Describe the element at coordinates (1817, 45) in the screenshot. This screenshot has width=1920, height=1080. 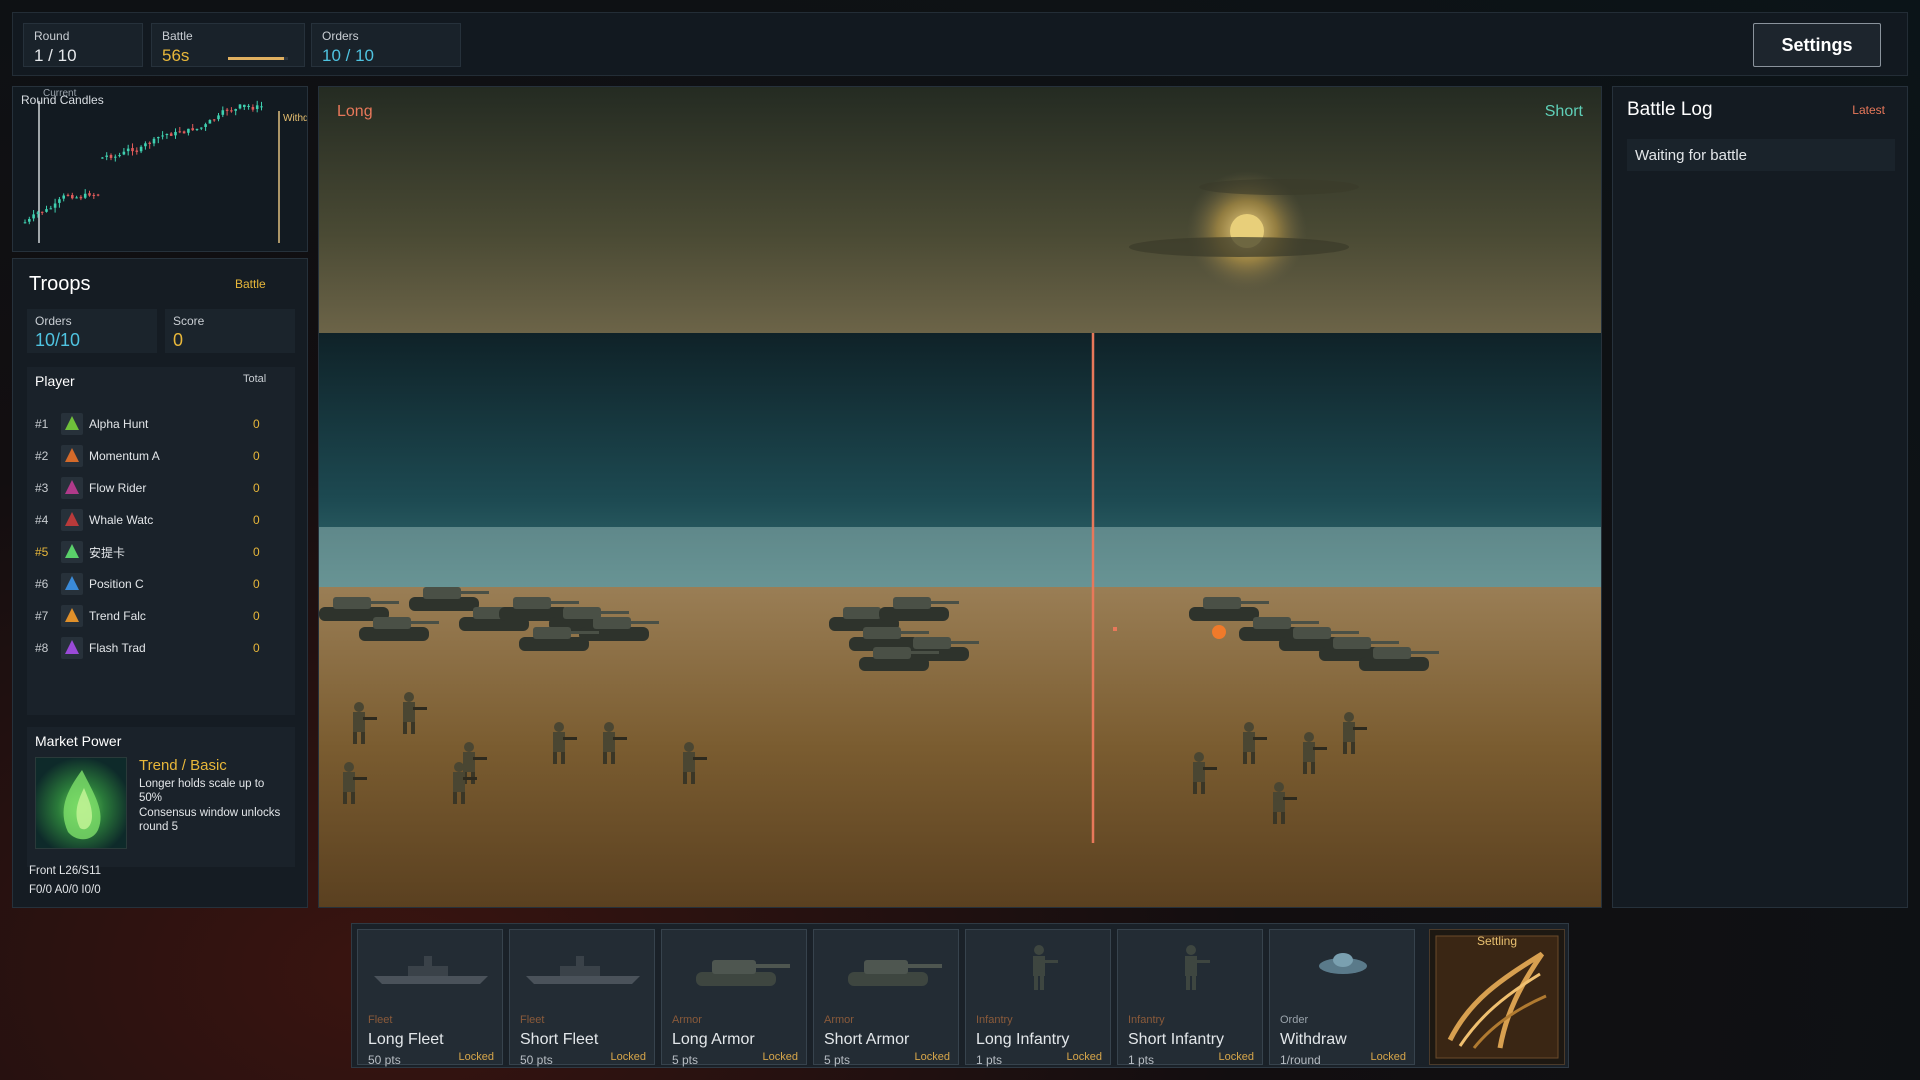
I see `settings-button: Settings` at that location.